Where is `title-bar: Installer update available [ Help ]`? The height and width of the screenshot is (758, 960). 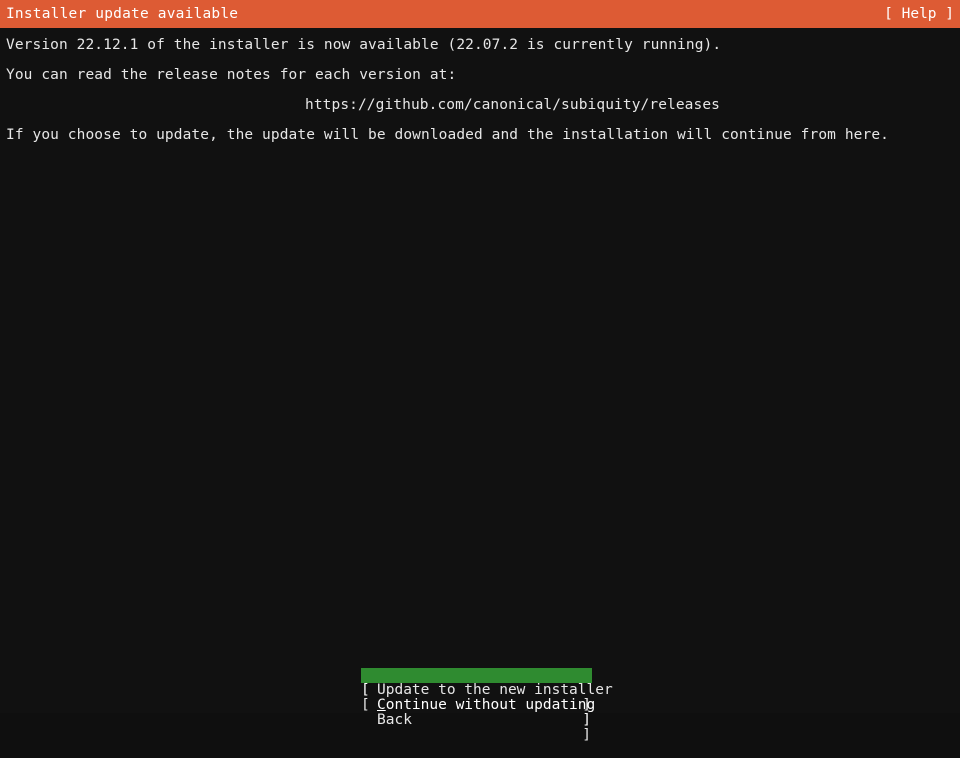
title-bar: Installer update available [ Help ] is located at coordinates (480, 14).